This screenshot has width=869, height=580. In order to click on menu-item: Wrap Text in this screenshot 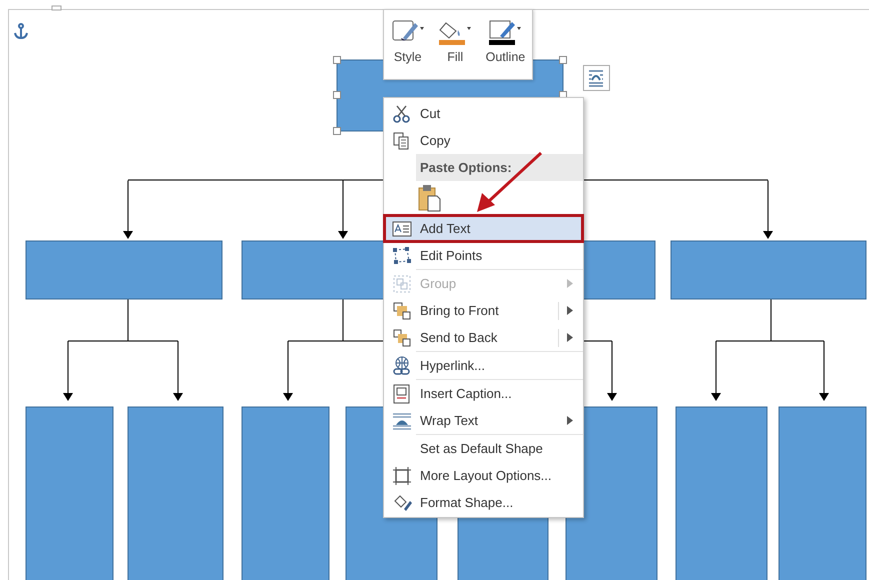, I will do `click(483, 420)`.